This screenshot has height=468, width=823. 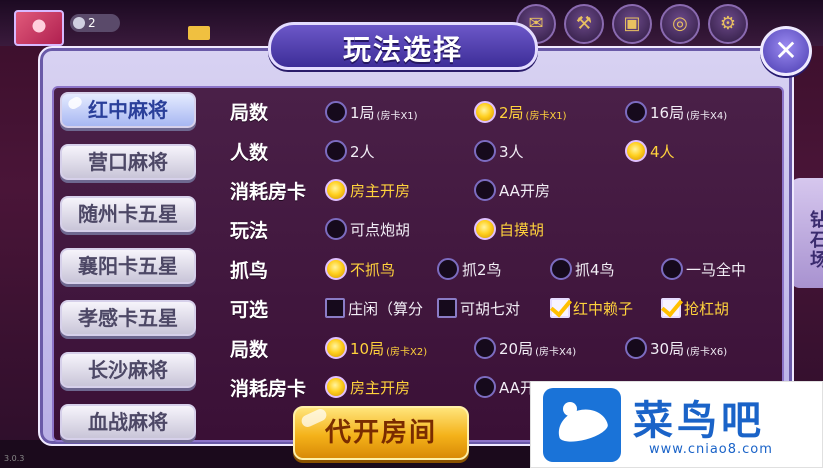 I want to click on settings-icon: ⚙, so click(x=728, y=24).